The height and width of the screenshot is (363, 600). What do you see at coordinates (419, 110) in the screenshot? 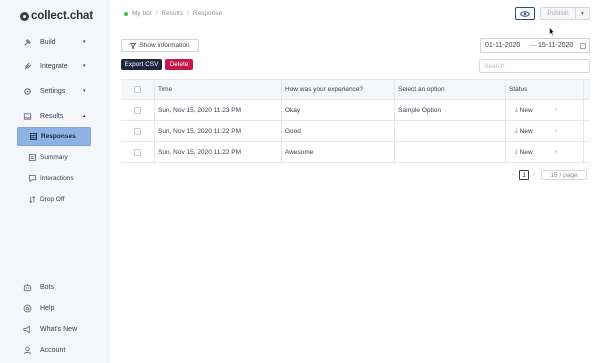
I see `cell-option: Sample Option` at bounding box center [419, 110].